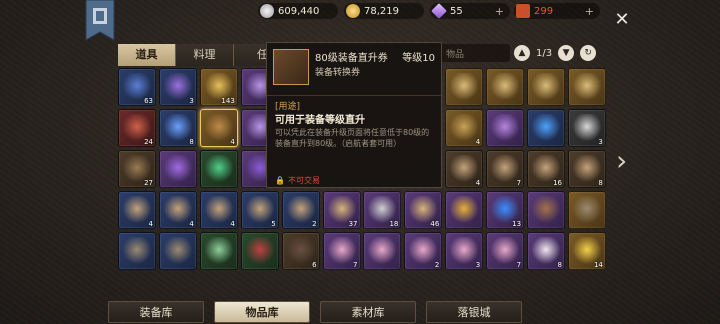 The height and width of the screenshot is (324, 720). I want to click on tab-item-storage: 物品库, so click(262, 312).